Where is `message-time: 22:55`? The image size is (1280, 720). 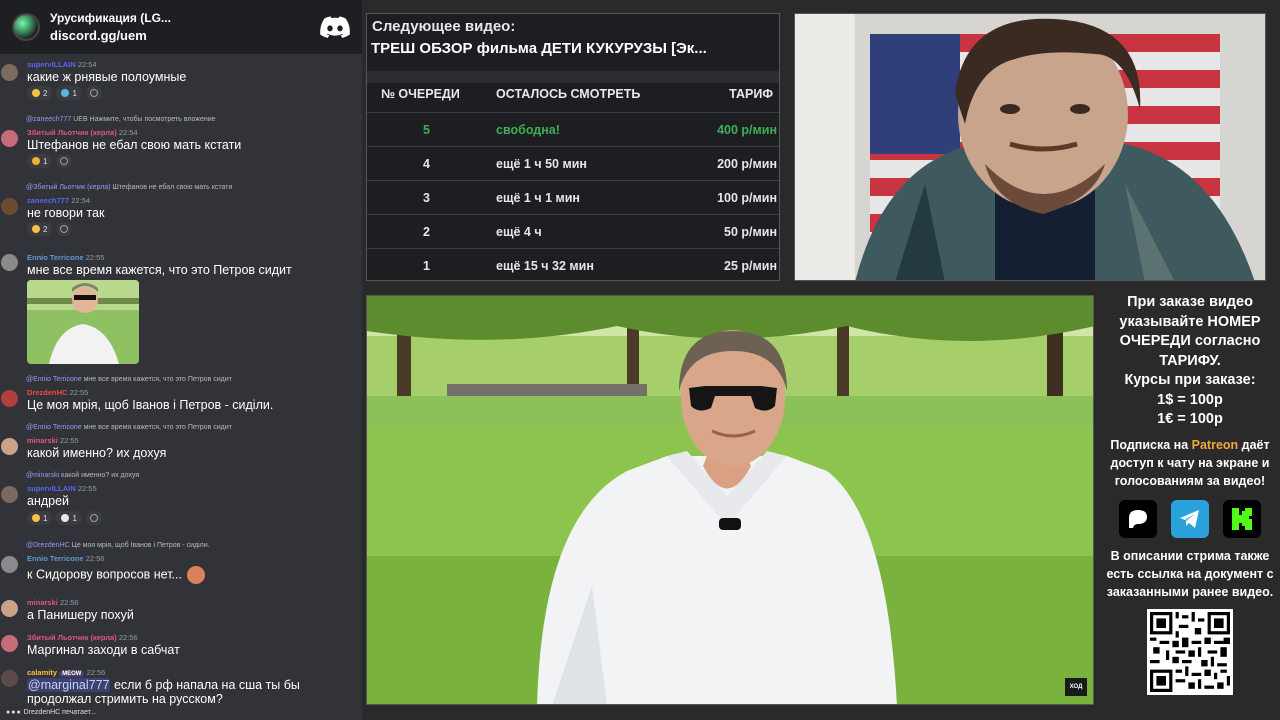 message-time: 22:55 is located at coordinates (95, 257).